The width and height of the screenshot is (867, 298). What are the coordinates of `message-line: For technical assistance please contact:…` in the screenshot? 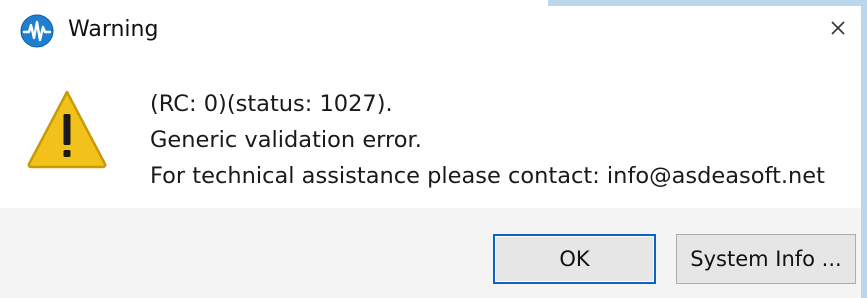 It's located at (487, 176).